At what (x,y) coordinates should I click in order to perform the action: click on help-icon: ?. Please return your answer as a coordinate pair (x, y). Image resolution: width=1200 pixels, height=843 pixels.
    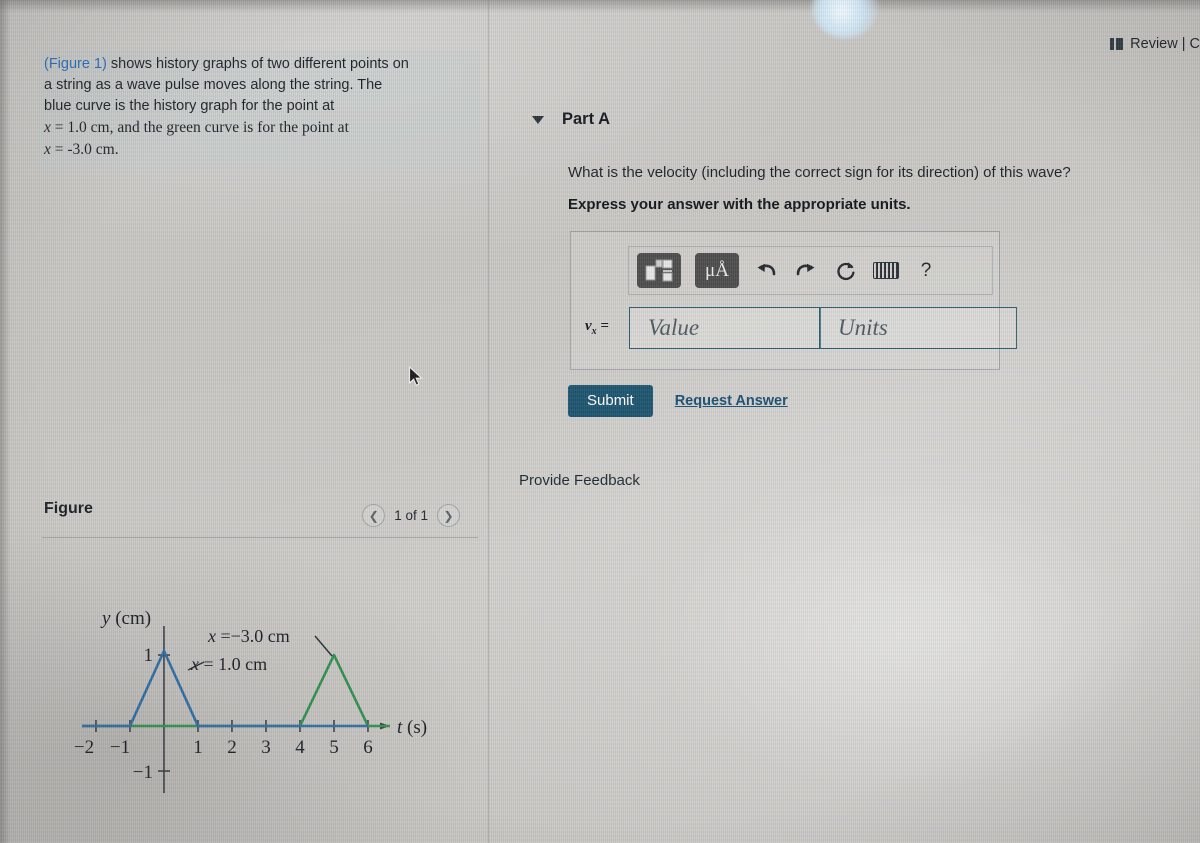
    Looking at the image, I should click on (926, 271).